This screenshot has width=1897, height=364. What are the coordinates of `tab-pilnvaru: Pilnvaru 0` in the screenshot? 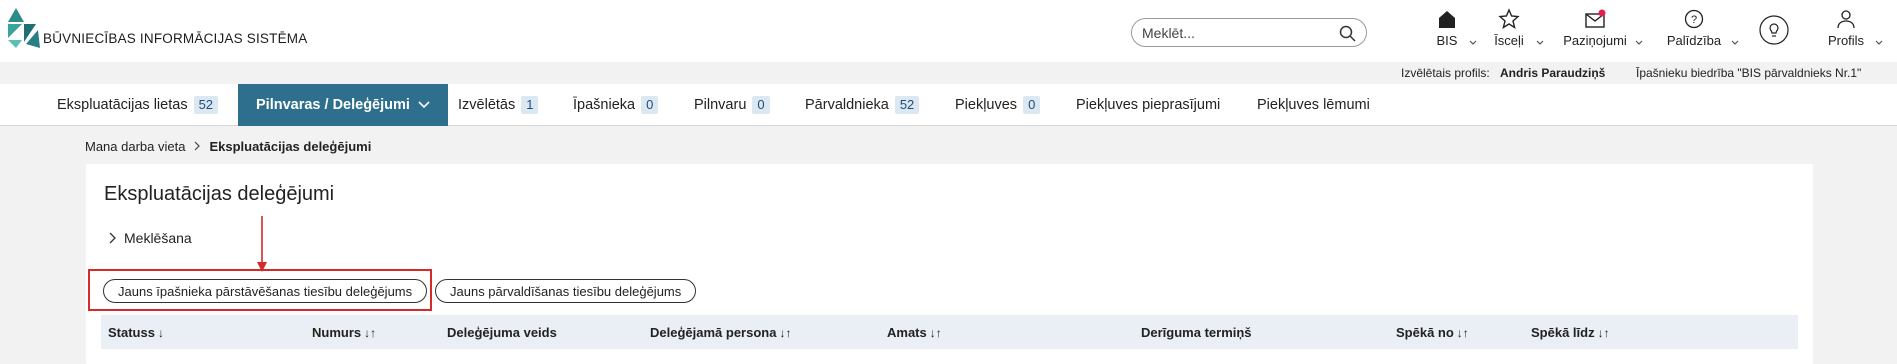 It's located at (732, 105).